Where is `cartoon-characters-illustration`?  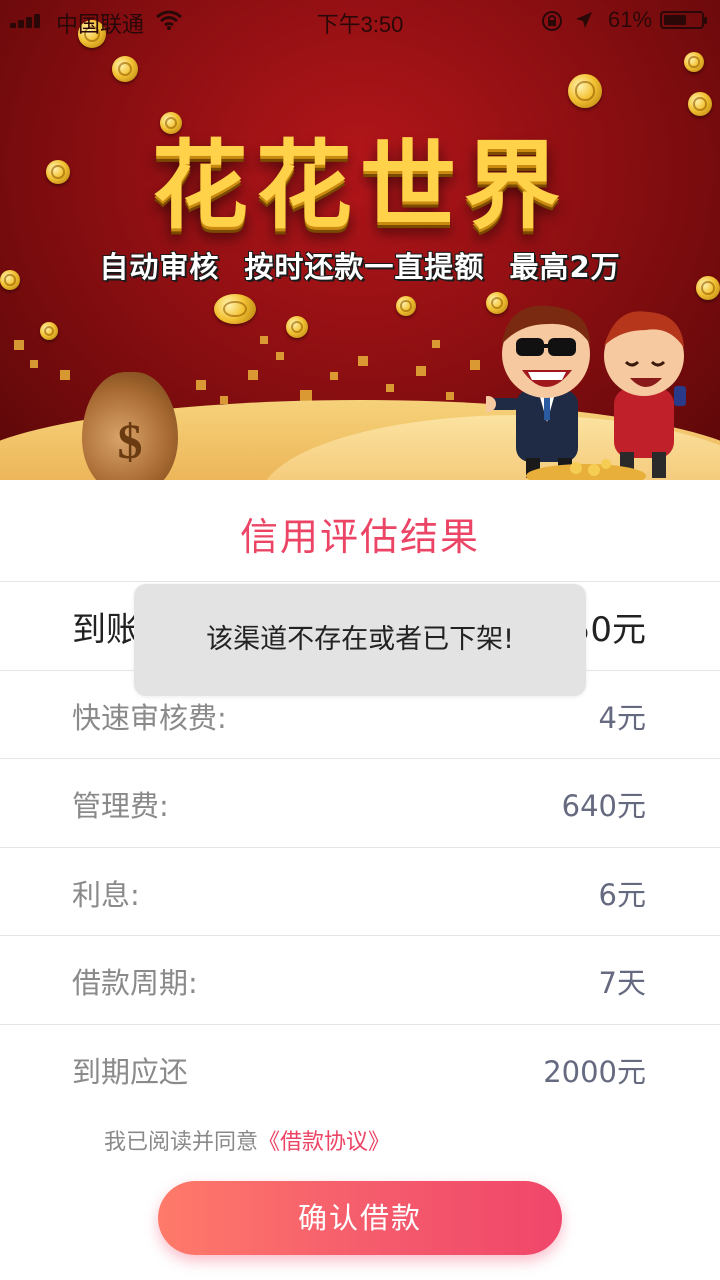
cartoon-characters-illustration is located at coordinates (586, 392).